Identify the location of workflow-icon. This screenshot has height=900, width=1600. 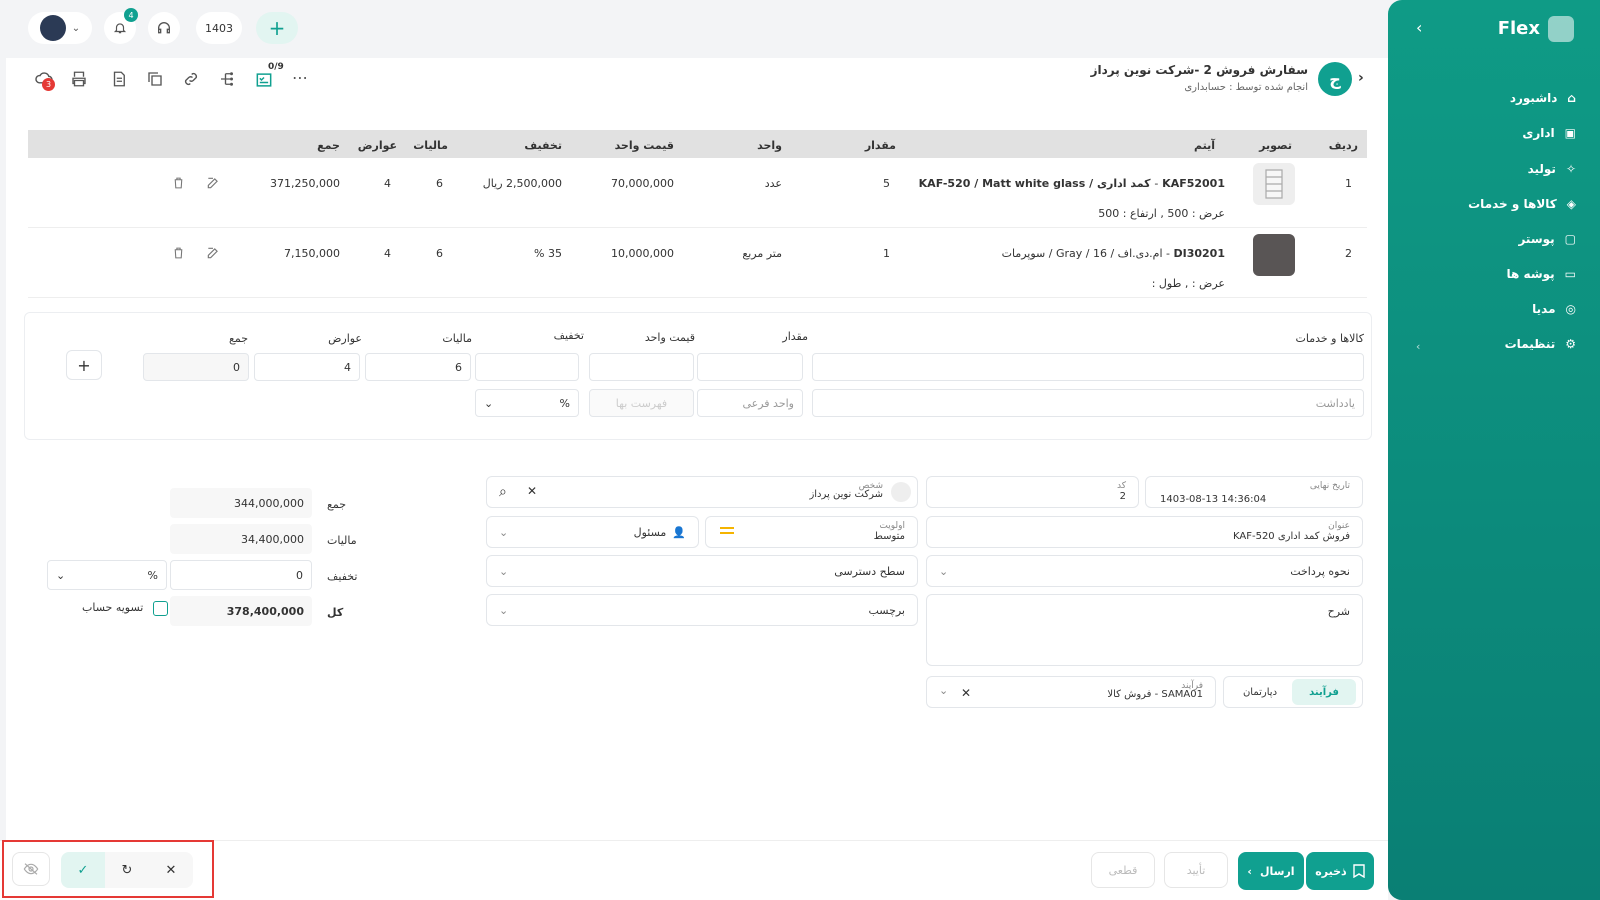
(227, 80).